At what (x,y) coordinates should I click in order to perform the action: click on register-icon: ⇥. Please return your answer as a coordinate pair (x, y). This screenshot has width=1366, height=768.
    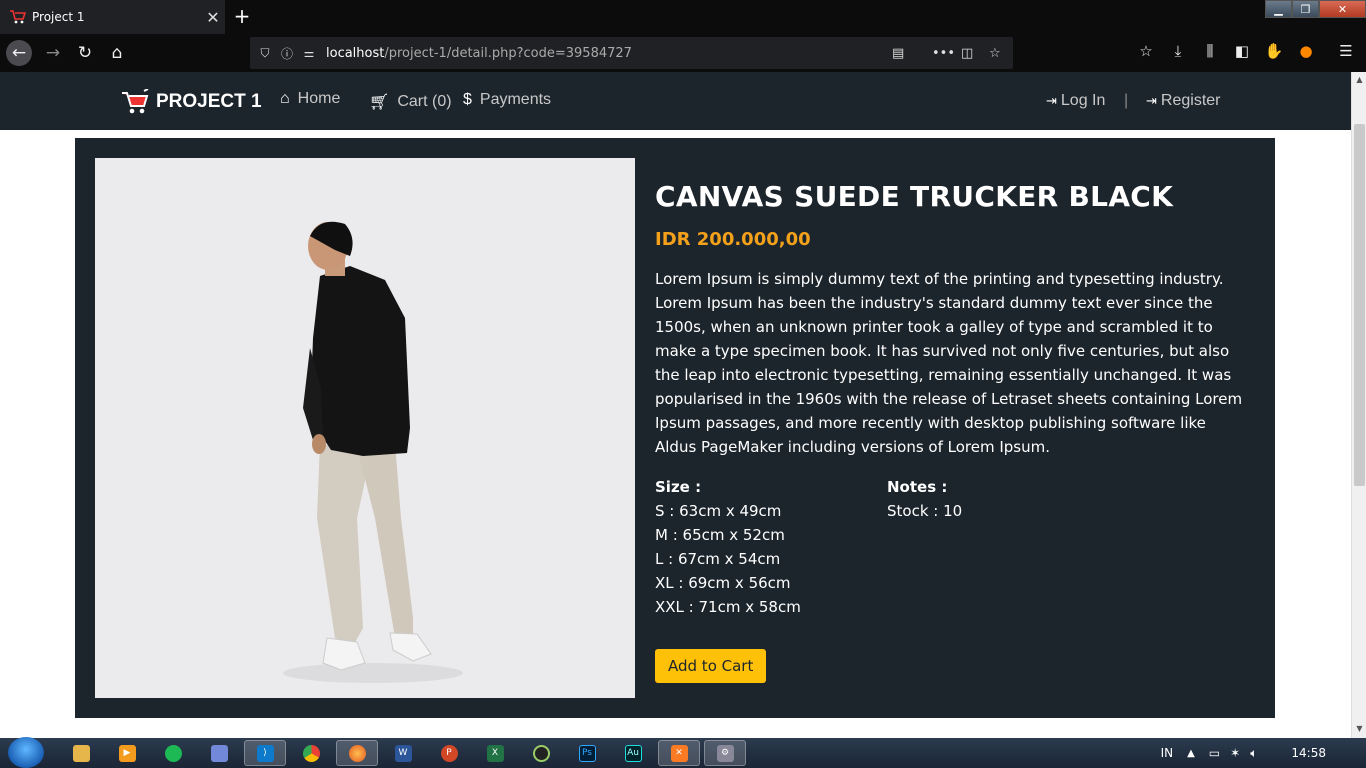
    Looking at the image, I should click on (1151, 100).